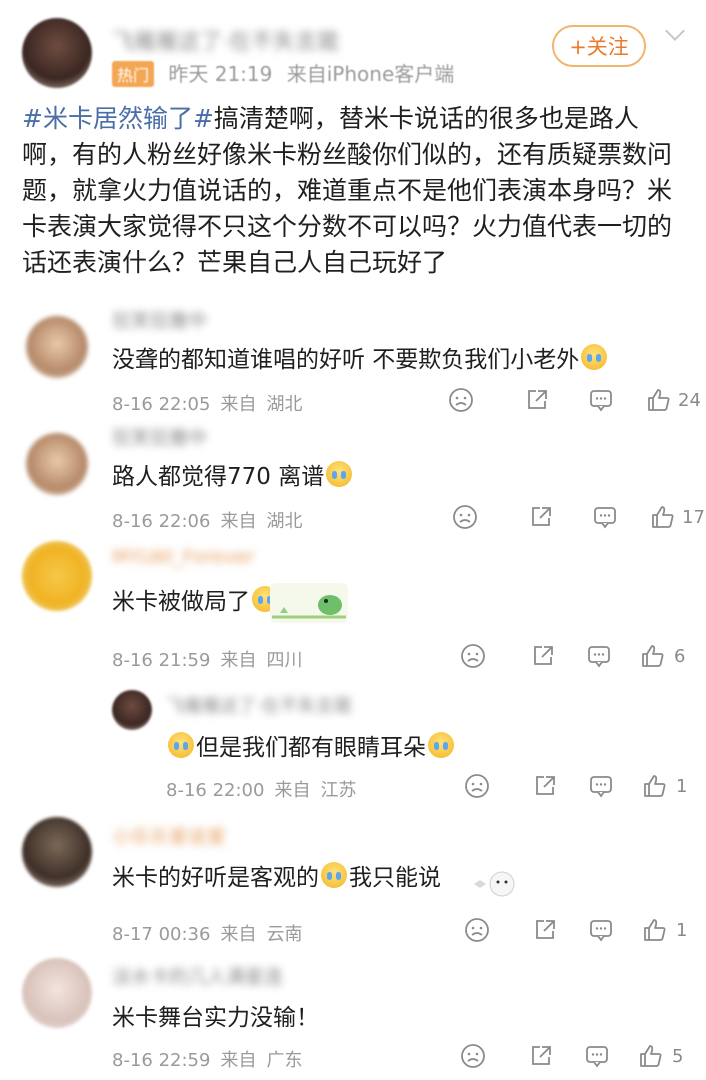 Image resolution: width=706 pixels, height=1080 pixels. I want to click on comment-date: 8-16 21:59, so click(161, 660).